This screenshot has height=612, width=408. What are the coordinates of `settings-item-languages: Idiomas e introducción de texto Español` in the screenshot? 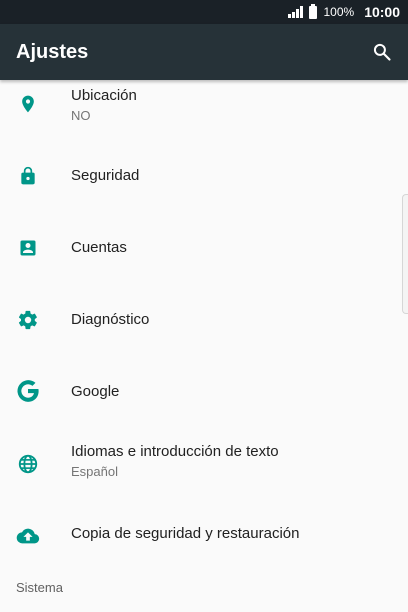 It's located at (204, 464).